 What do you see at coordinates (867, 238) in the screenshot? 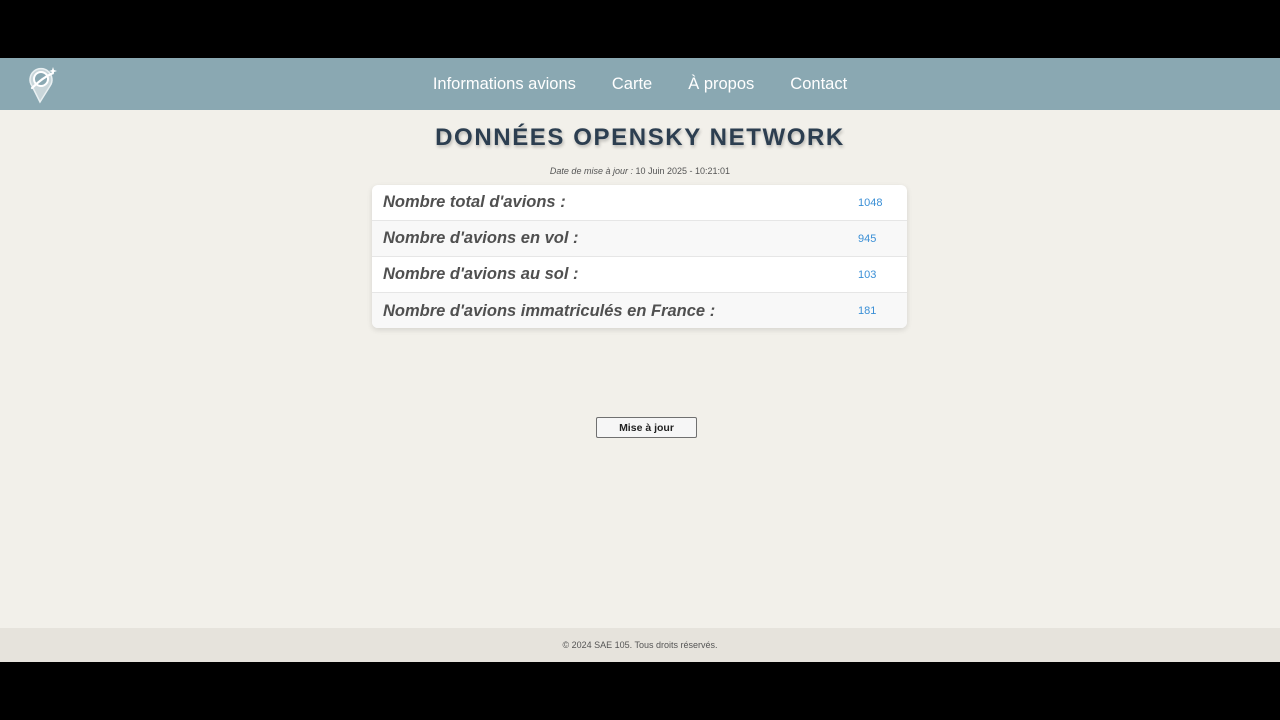
I see `stat-value: 945` at bounding box center [867, 238].